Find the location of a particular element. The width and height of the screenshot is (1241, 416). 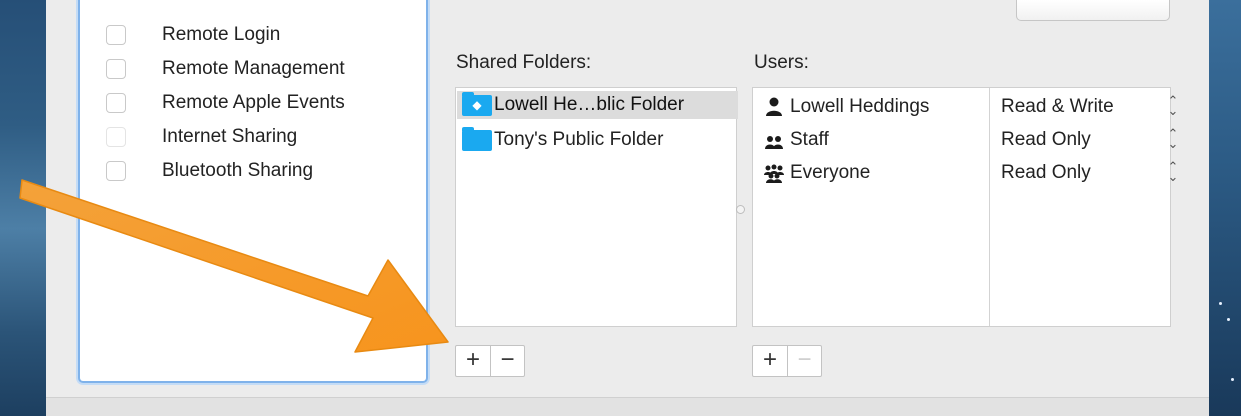

annotation-arrow-icon is located at coordinates (234, 266).